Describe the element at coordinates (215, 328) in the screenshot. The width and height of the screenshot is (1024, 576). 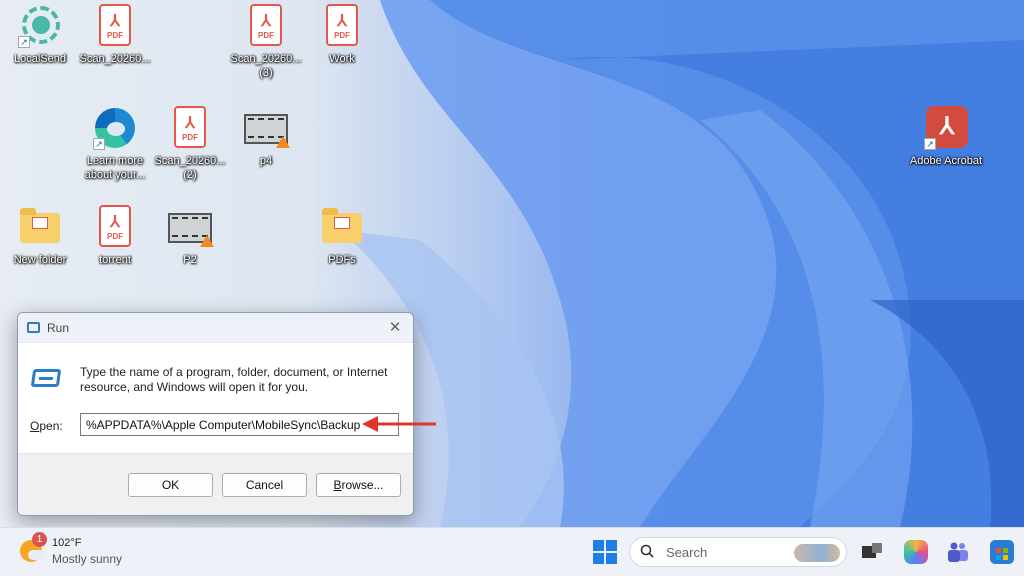
I see `run-titlebar: Run ✕` at that location.